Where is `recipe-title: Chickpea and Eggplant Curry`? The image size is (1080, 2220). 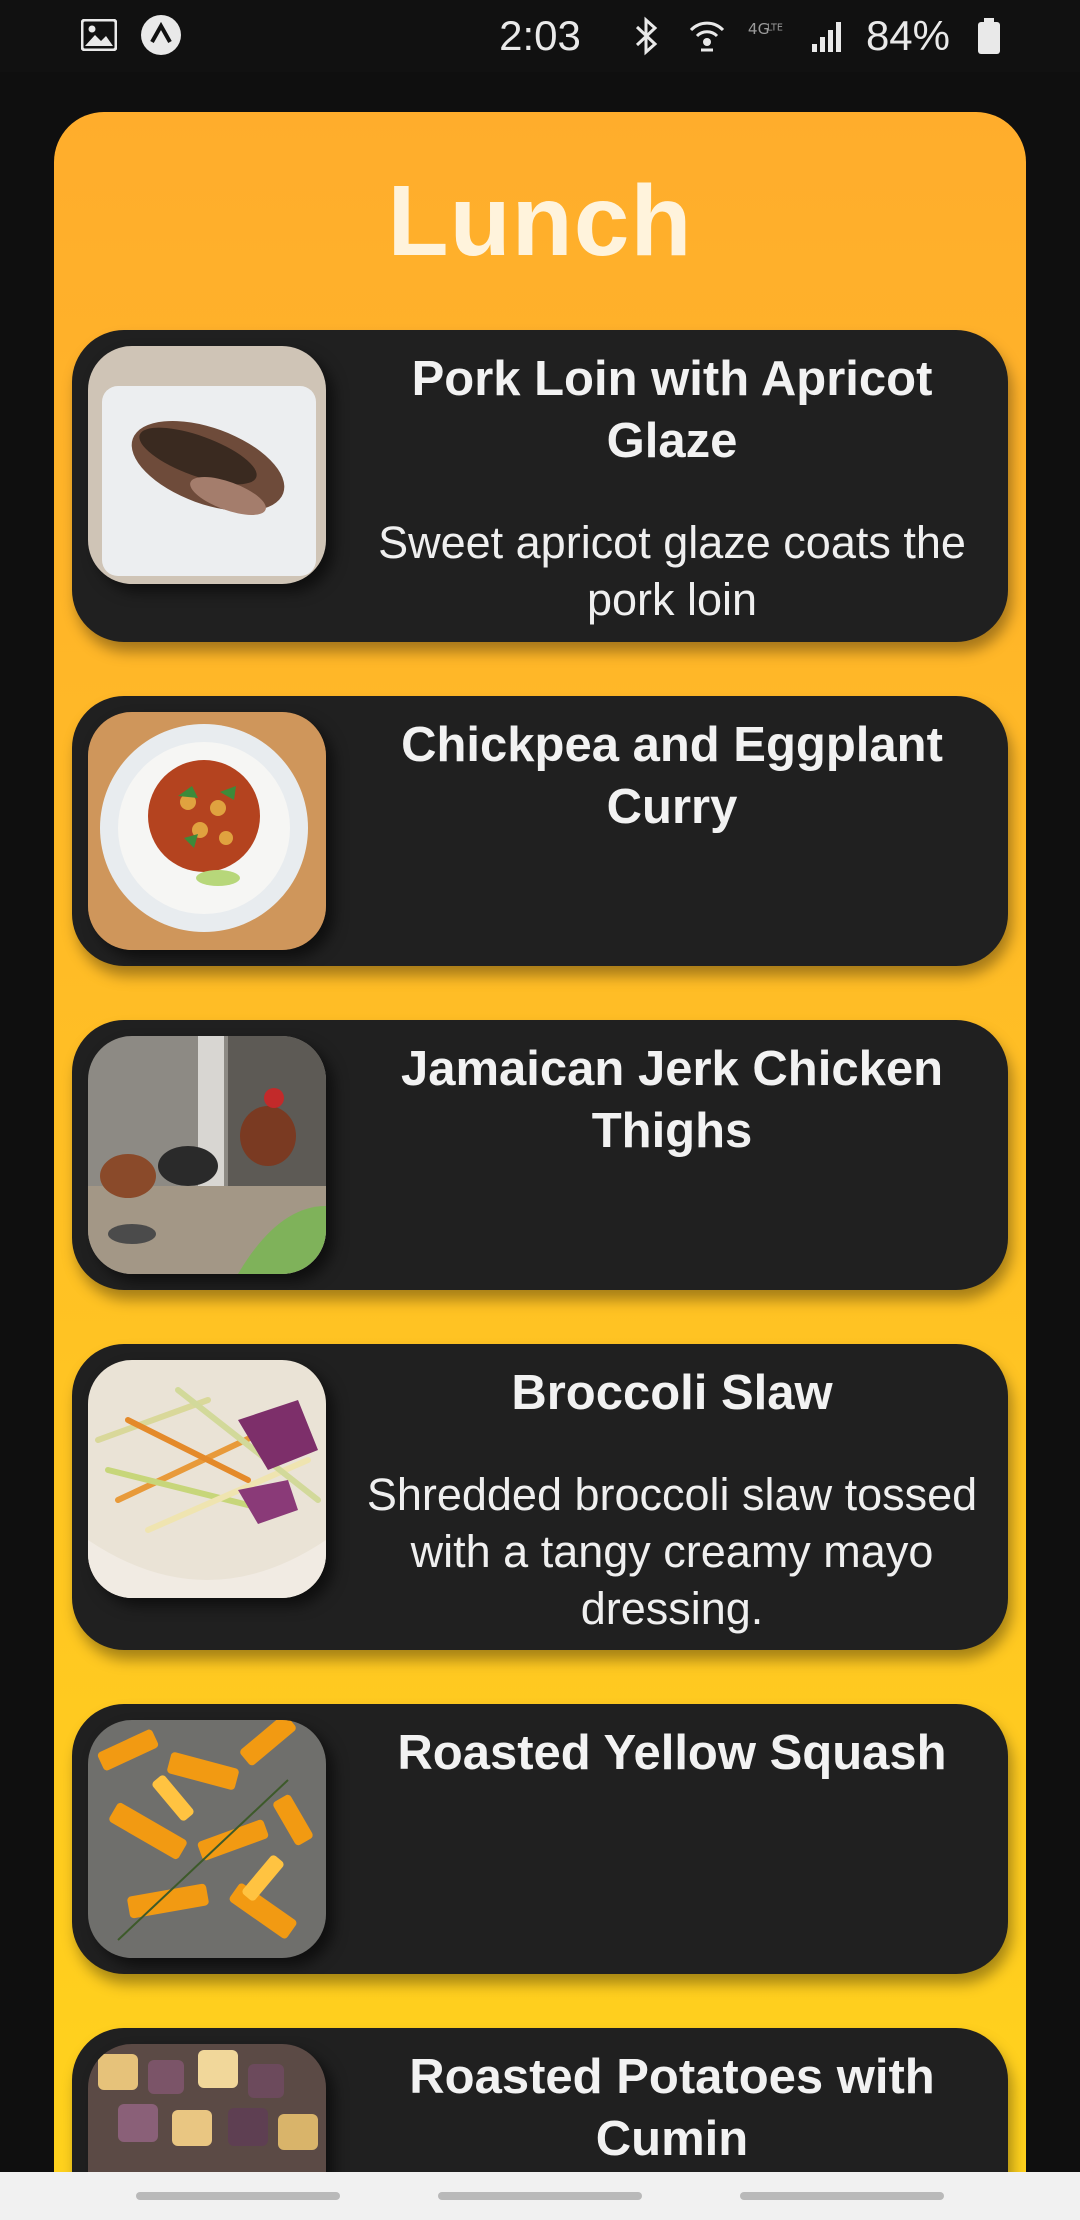 recipe-title: Chickpea and Eggplant Curry is located at coordinates (672, 776).